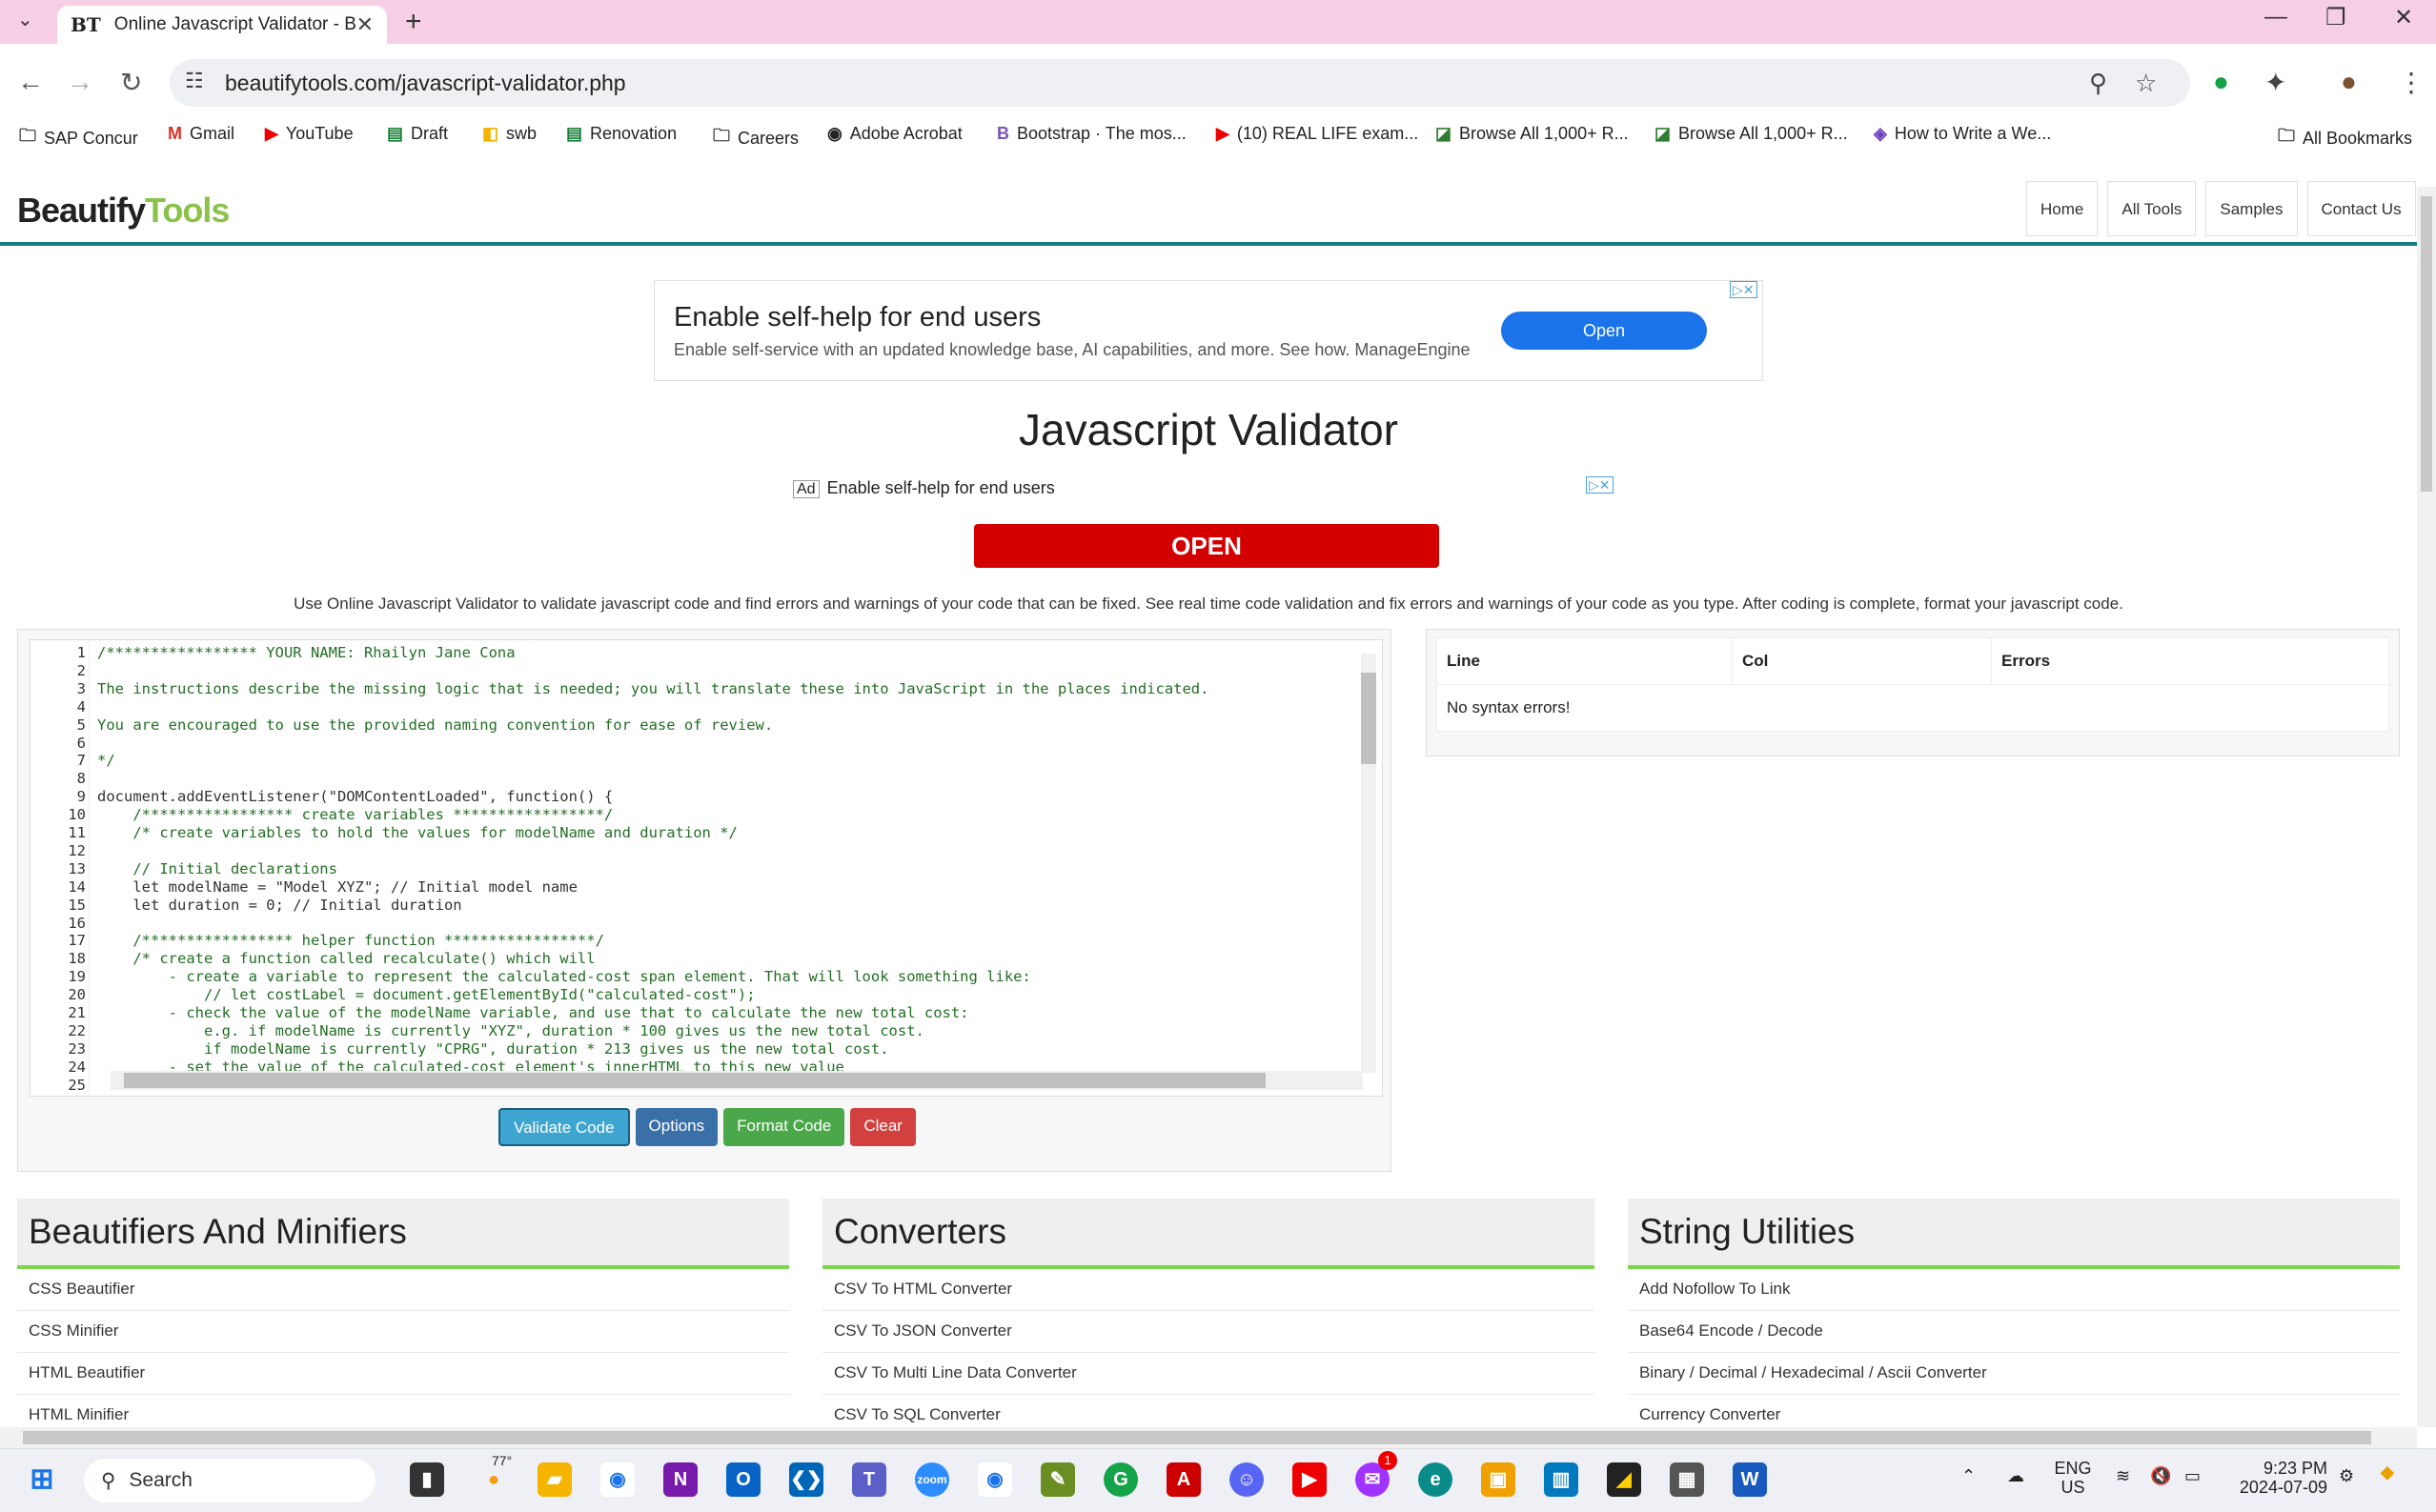 Image resolution: width=2436 pixels, height=1512 pixels. I want to click on minimize-icon: —, so click(2275, 17).